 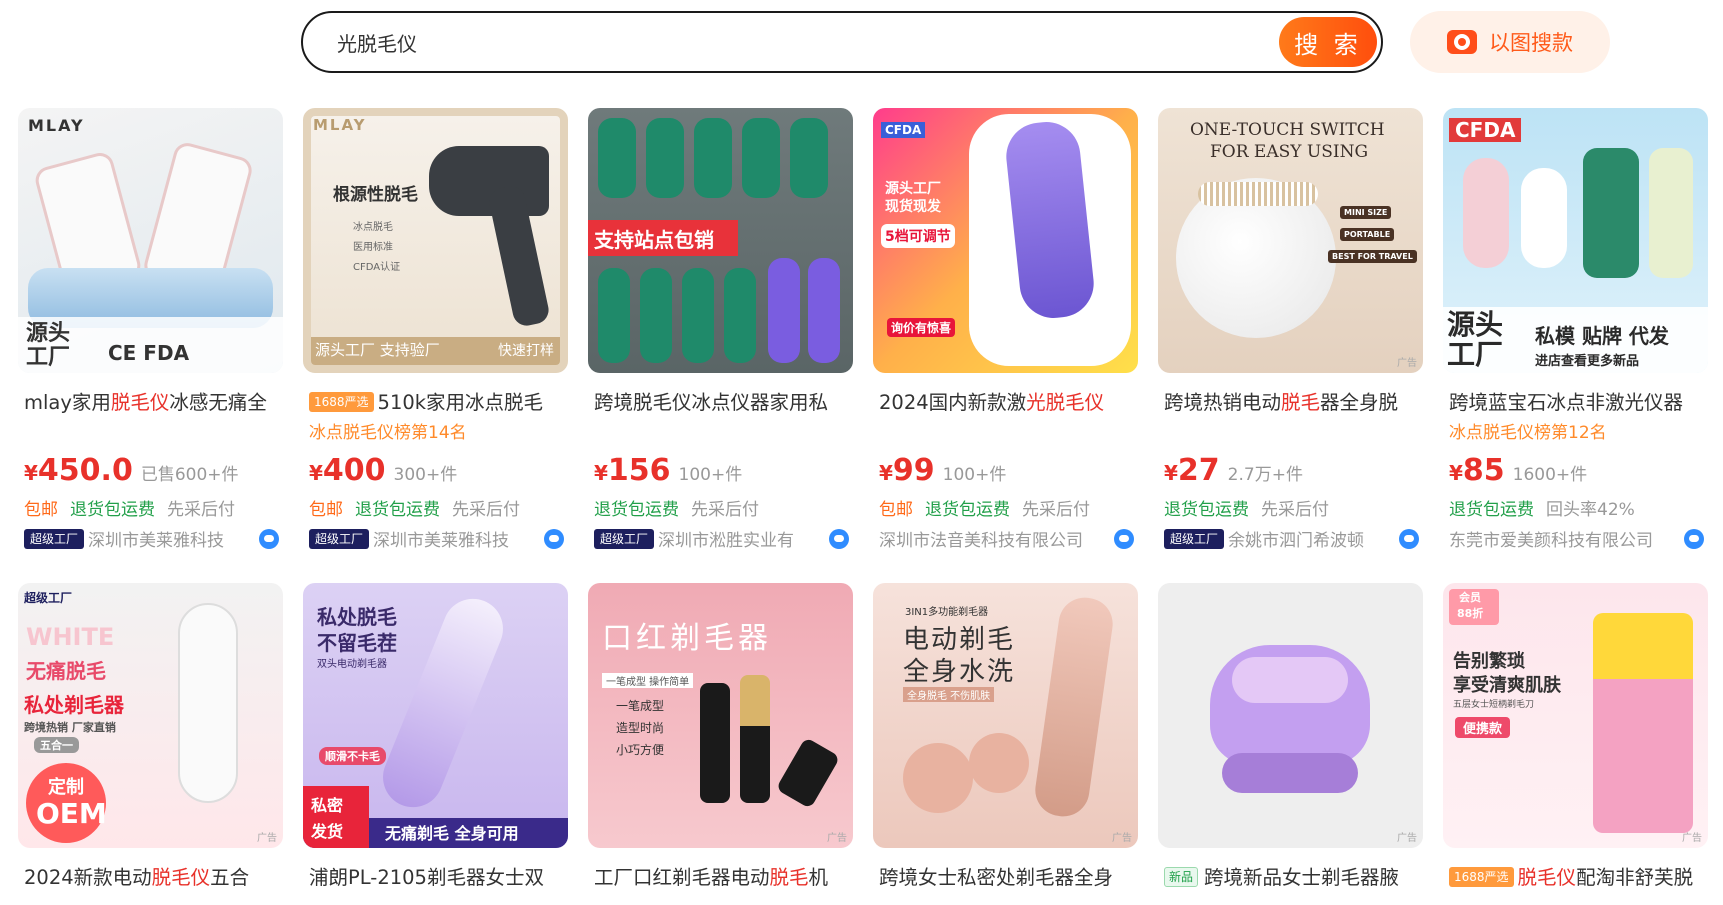 I want to click on search-button: 搜 索, so click(x=1328, y=42).